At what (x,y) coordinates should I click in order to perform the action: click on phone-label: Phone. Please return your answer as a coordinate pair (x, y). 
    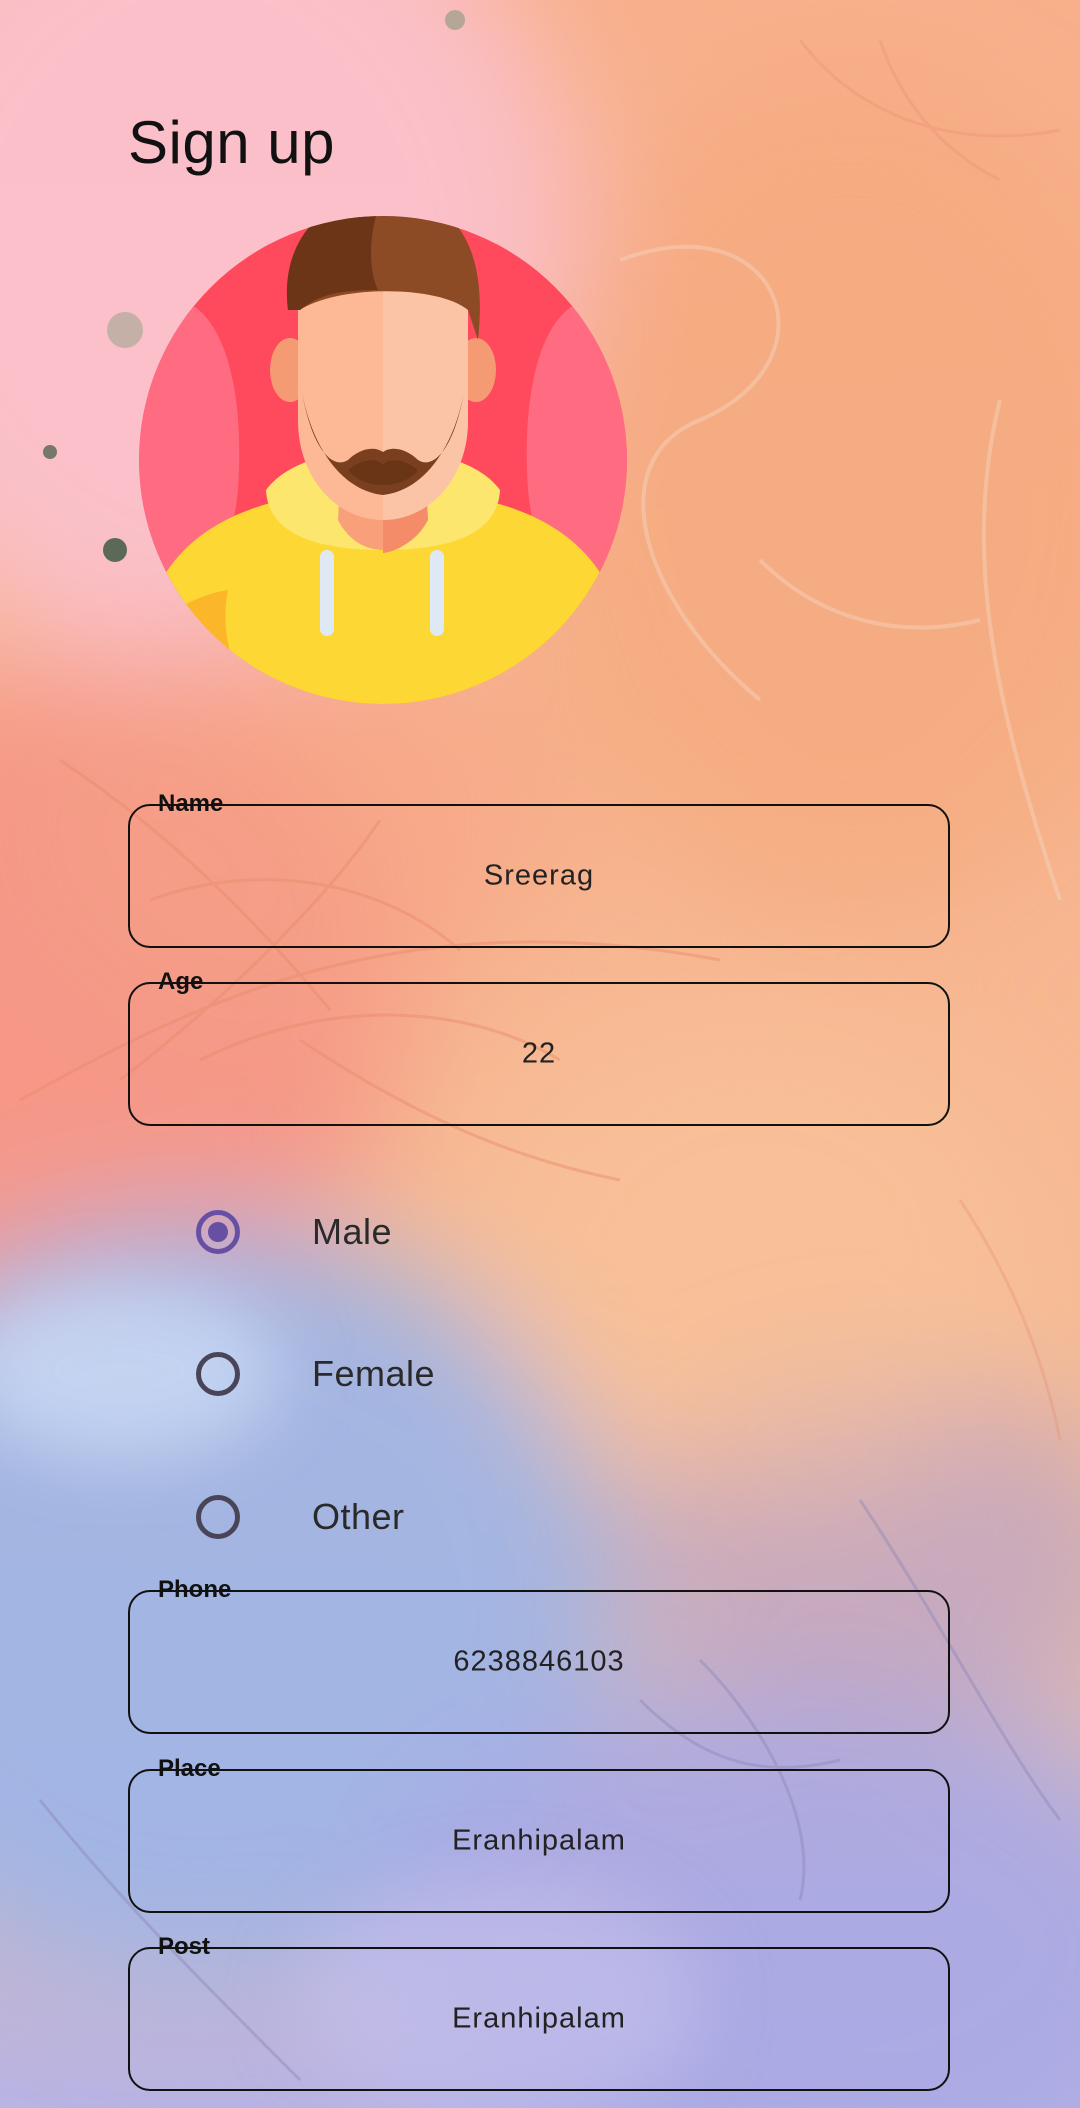
    Looking at the image, I should click on (195, 1589).